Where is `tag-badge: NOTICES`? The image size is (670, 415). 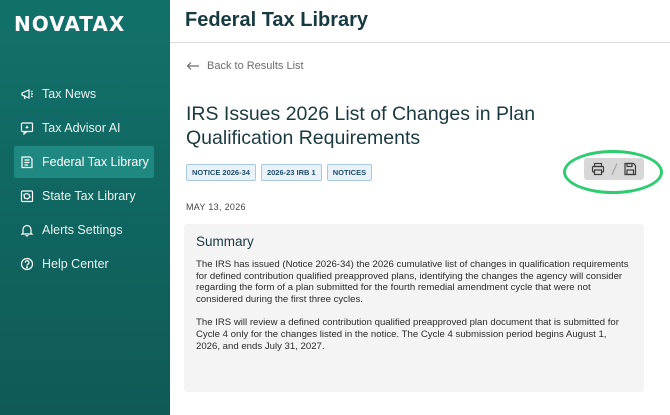 tag-badge: NOTICES is located at coordinates (349, 172).